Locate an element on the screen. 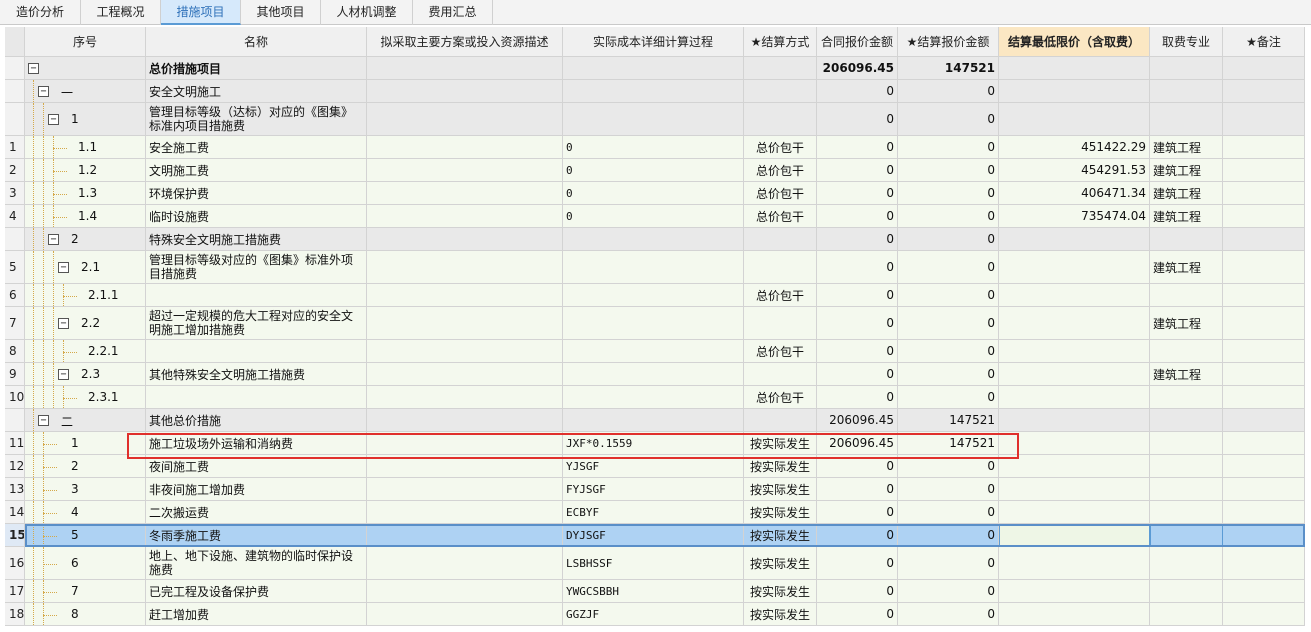 The width and height of the screenshot is (1311, 632). cell-name: 赶工增加费 is located at coordinates (256, 614).